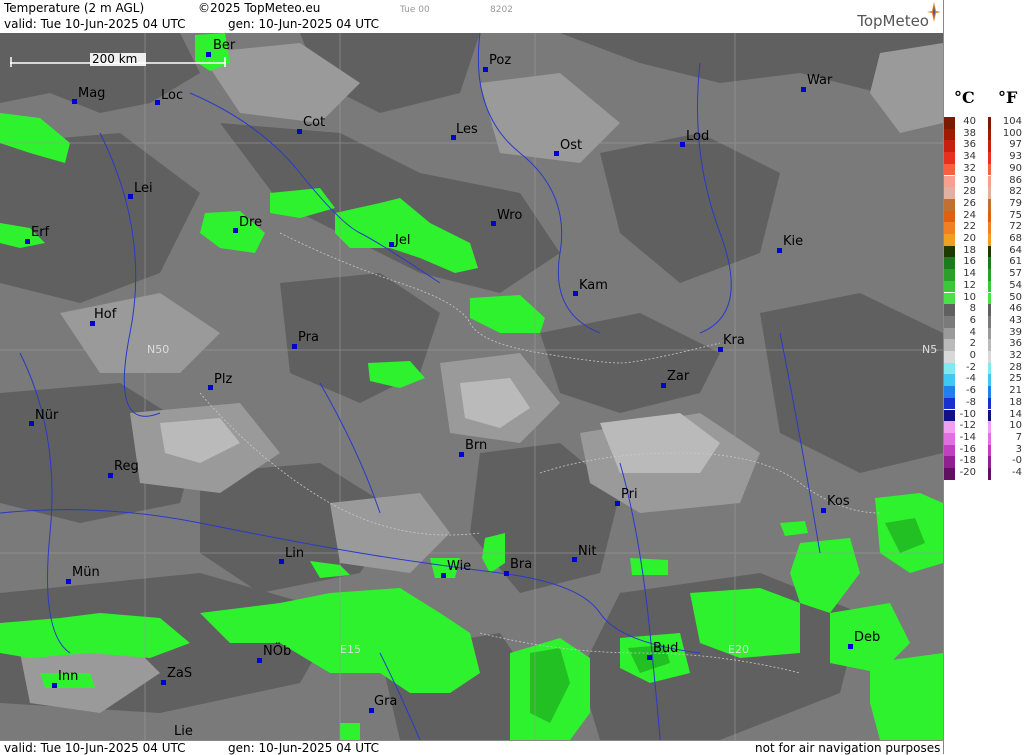  Describe the element at coordinates (1015, 297) in the screenshot. I see `legend-fahrenheit-value: 50` at that location.